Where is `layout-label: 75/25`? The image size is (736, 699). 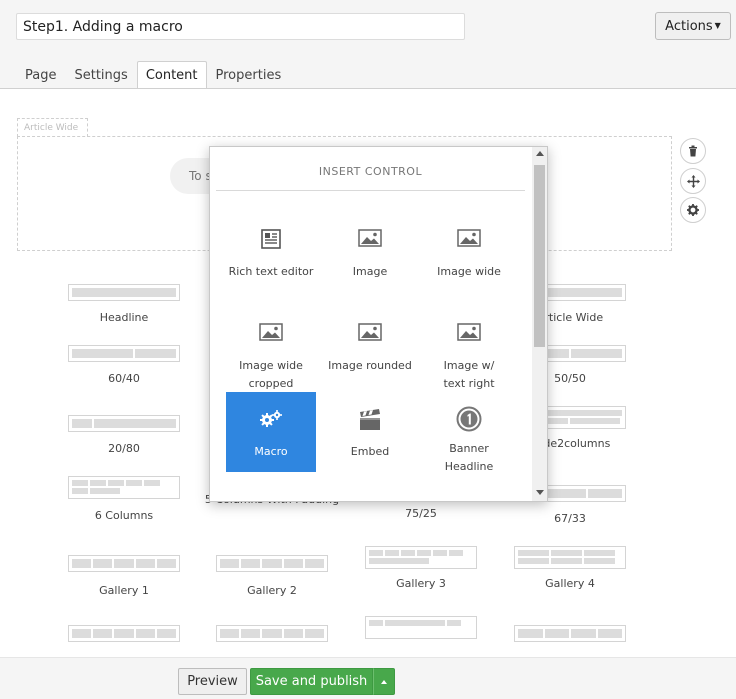 layout-label: 75/25 is located at coordinates (421, 513).